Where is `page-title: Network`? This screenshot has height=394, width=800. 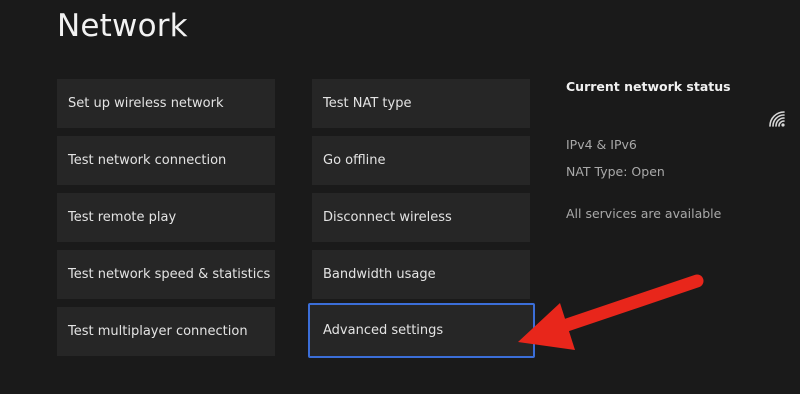 page-title: Network is located at coordinates (122, 26).